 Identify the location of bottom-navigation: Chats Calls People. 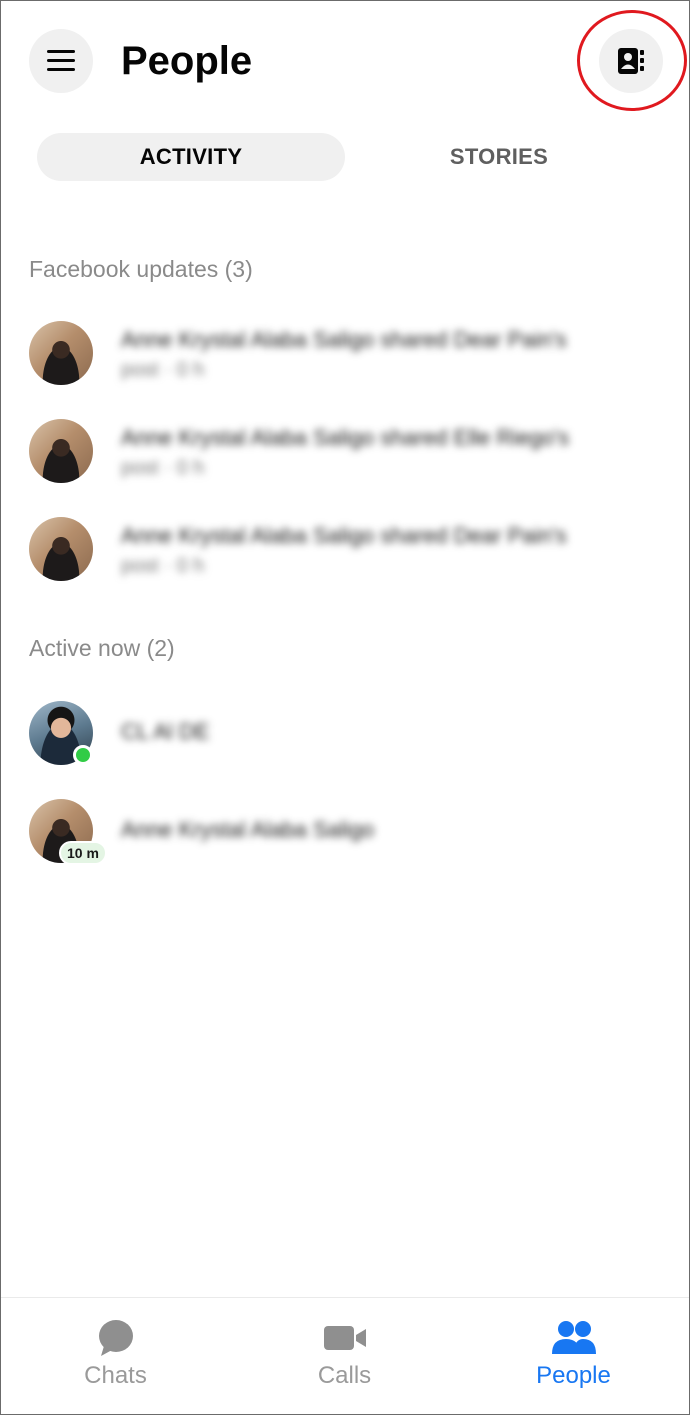
(345, 1355).